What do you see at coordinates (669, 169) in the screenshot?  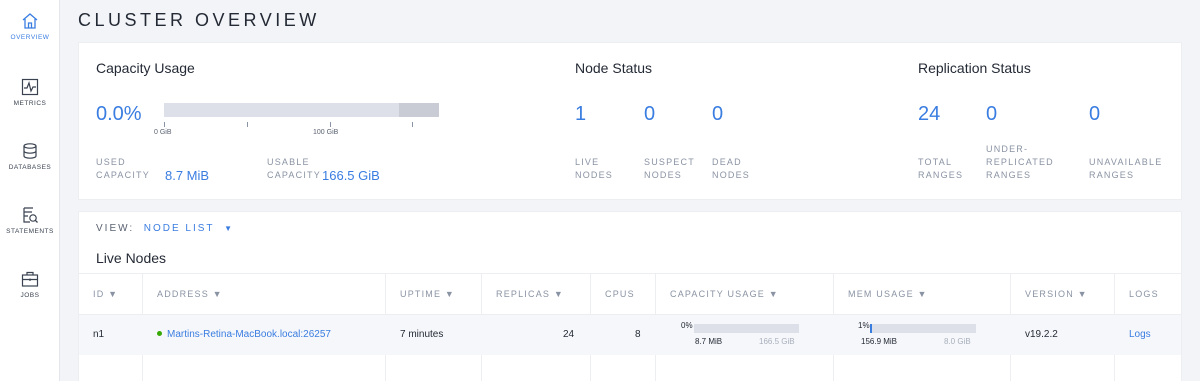 I see `suspect-nodes-label: SUSPECT NODES` at bounding box center [669, 169].